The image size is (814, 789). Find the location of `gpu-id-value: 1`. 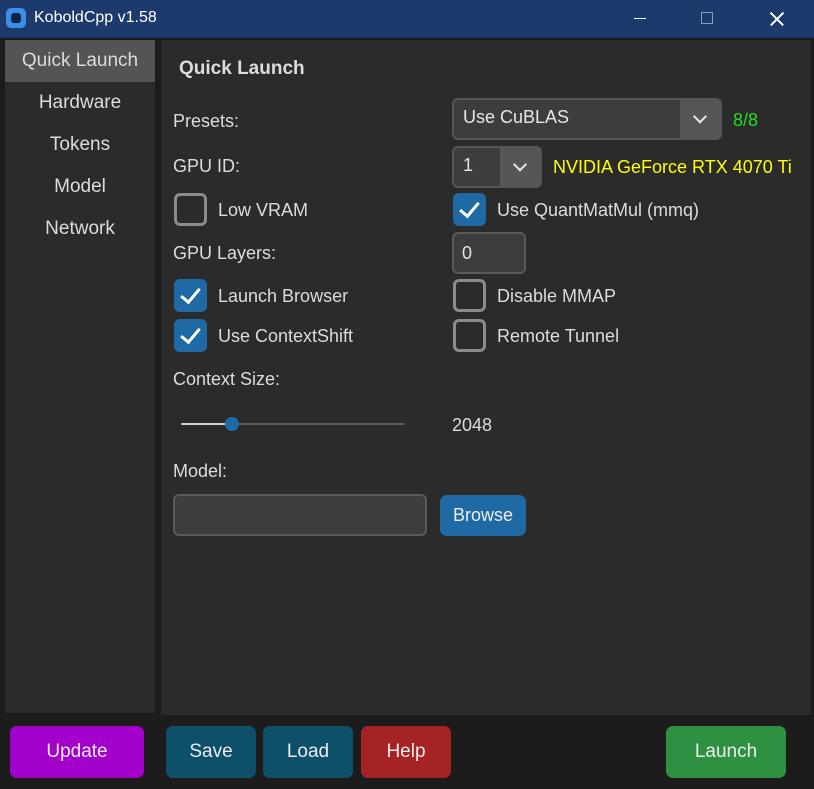

gpu-id-value: 1 is located at coordinates (468, 165).